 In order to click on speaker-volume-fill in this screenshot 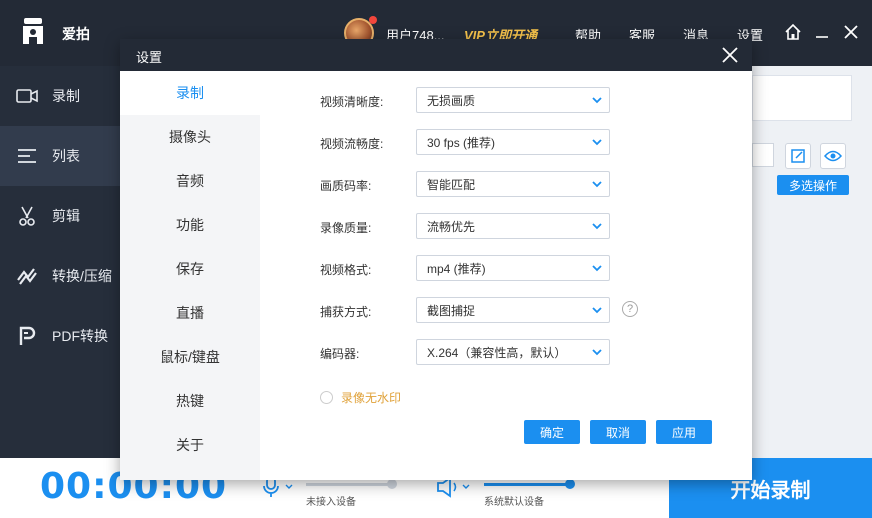, I will do `click(527, 484)`.